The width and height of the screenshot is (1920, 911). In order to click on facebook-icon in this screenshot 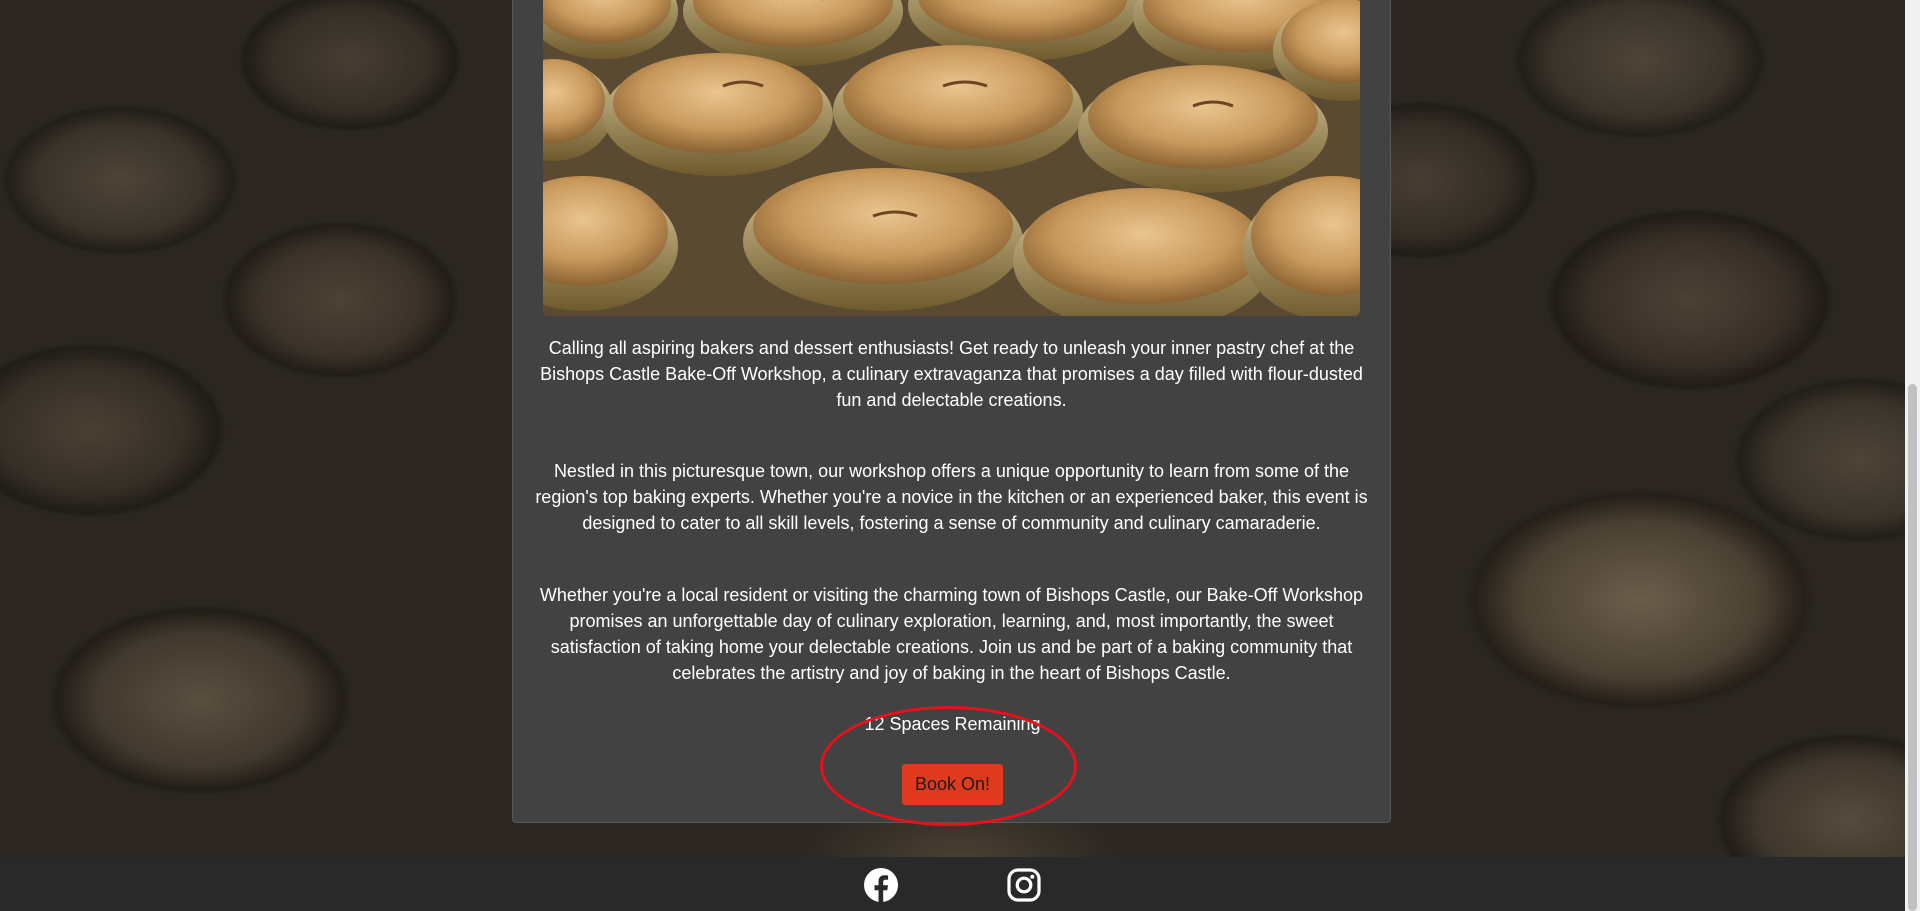, I will do `click(881, 885)`.